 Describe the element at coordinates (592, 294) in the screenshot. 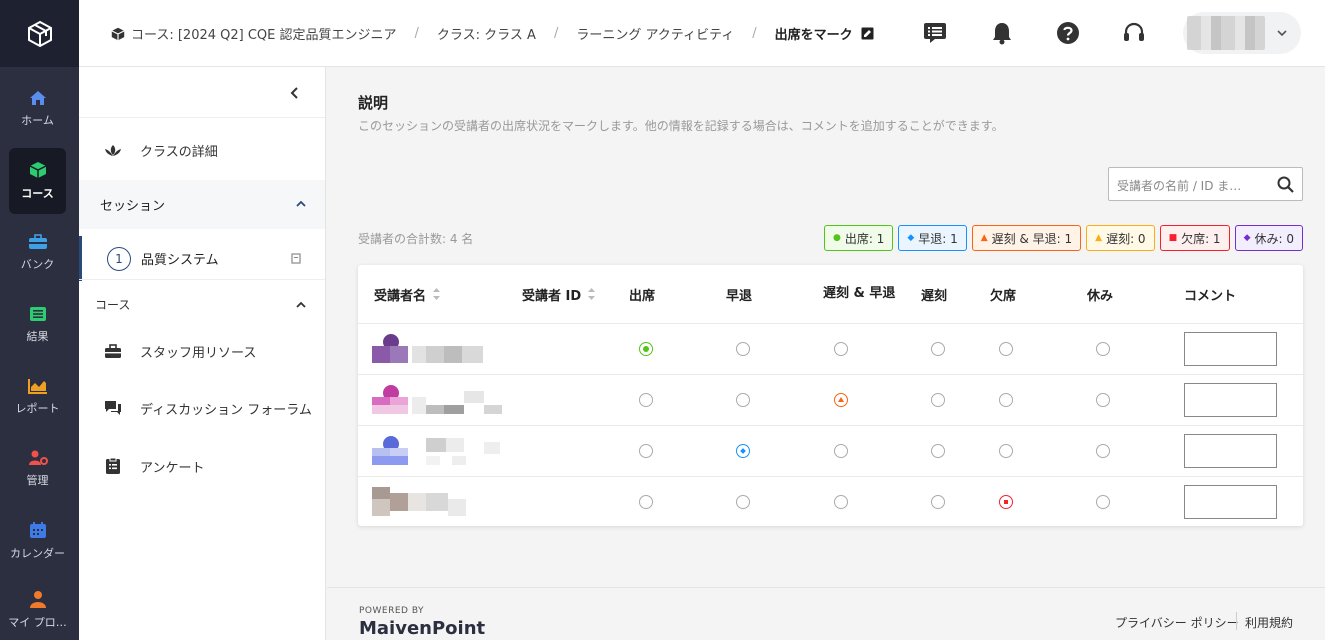

I see `sort-icon` at that location.